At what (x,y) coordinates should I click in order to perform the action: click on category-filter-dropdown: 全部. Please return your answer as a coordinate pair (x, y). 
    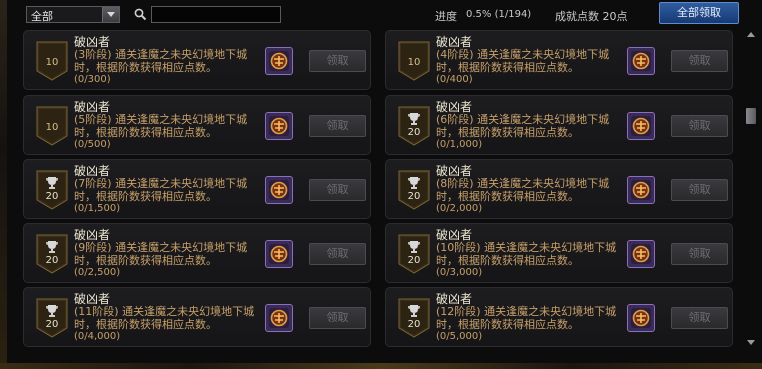
    Looking at the image, I should click on (73, 14).